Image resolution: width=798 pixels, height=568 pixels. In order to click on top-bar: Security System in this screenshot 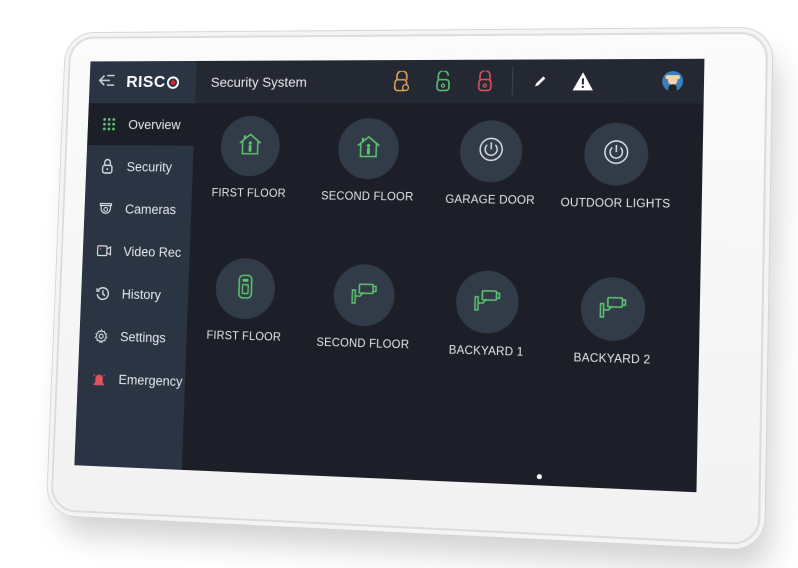, I will do `click(450, 81)`.